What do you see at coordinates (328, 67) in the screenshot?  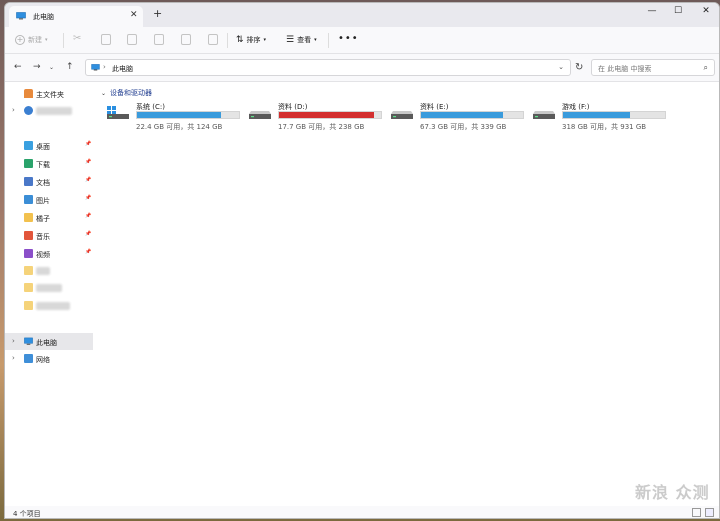 I see `address-field: › 此电脑 ⌄` at bounding box center [328, 67].